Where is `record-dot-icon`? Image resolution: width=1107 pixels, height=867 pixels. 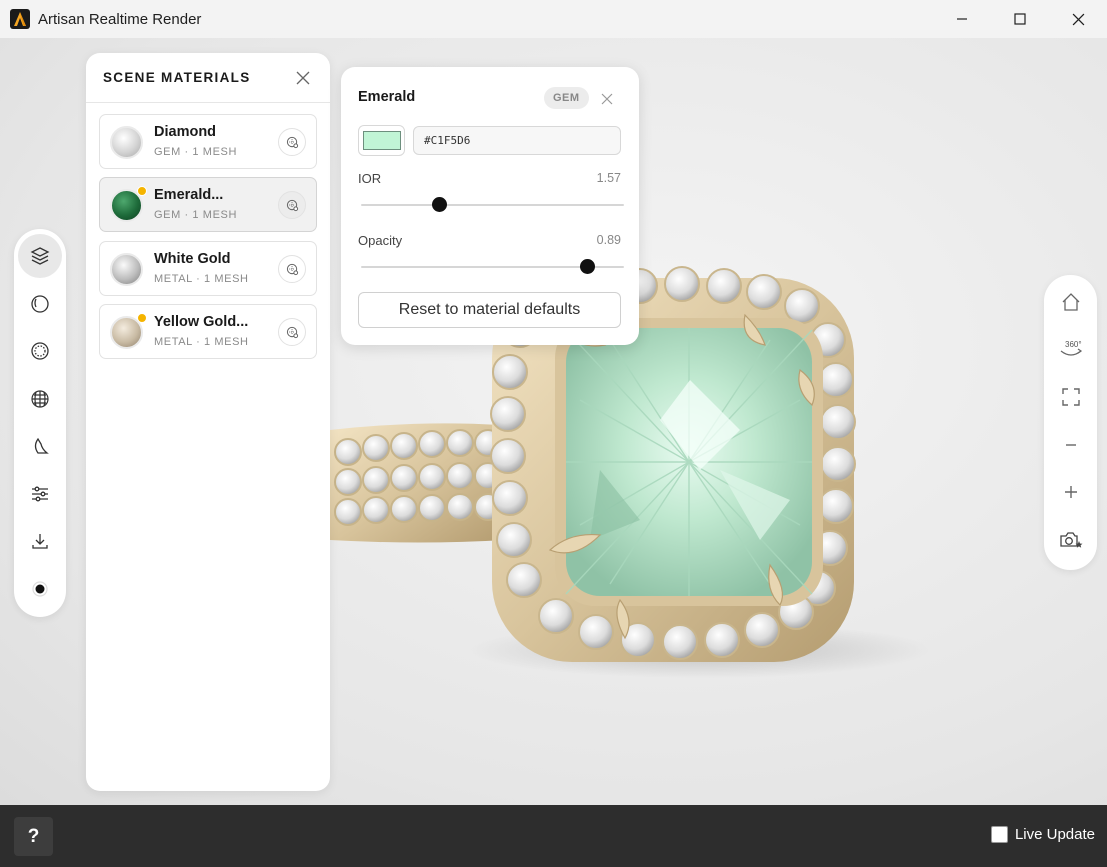
record-dot-icon is located at coordinates (40, 589).